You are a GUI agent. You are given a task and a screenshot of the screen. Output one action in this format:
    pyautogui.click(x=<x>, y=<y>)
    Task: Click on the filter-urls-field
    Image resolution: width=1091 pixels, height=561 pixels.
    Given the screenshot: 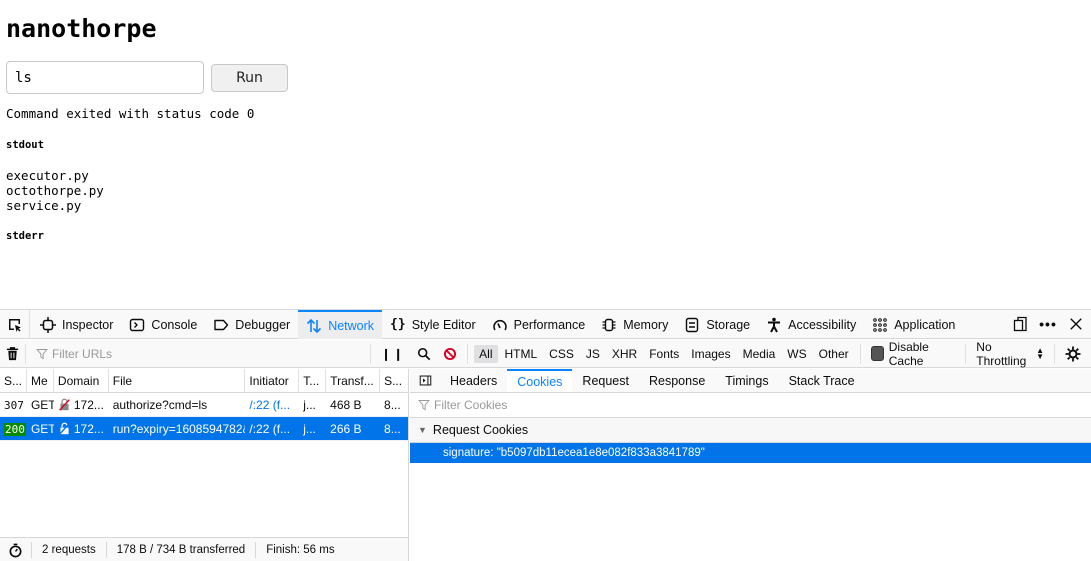 What is the action you would take?
    pyautogui.click(x=199, y=353)
    